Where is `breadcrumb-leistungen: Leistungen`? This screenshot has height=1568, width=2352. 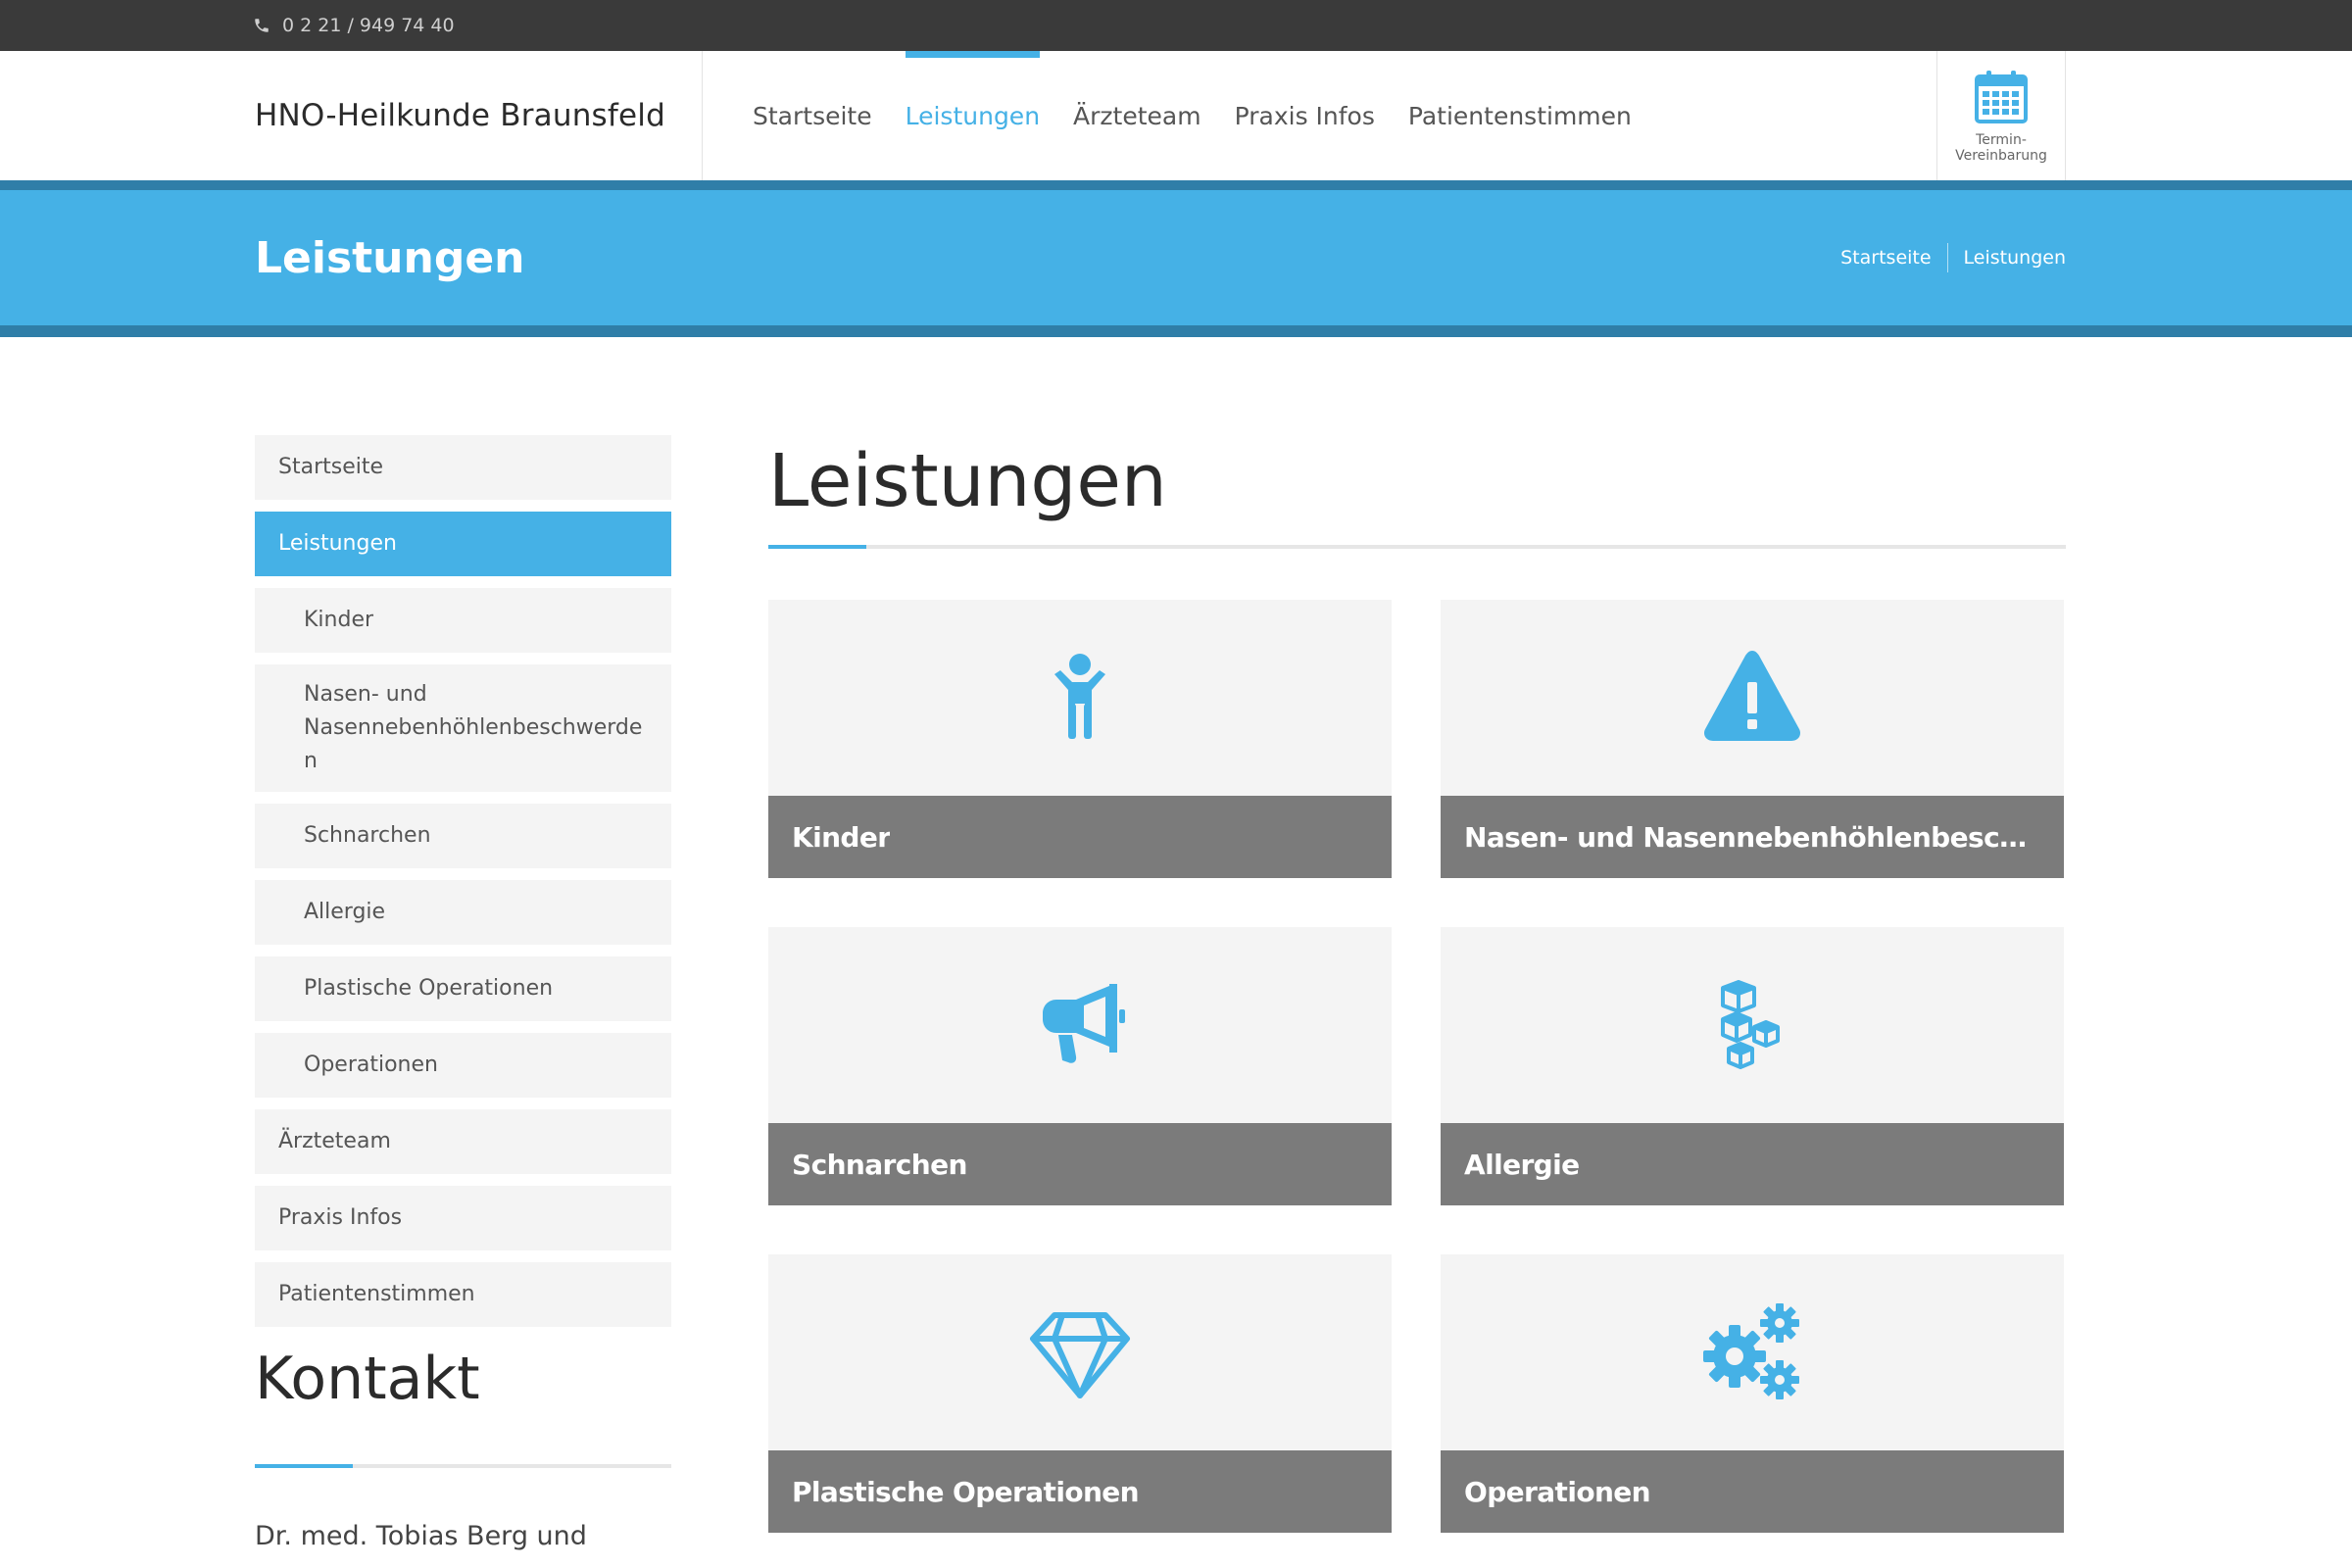 breadcrumb-leistungen: Leistungen is located at coordinates (2015, 258).